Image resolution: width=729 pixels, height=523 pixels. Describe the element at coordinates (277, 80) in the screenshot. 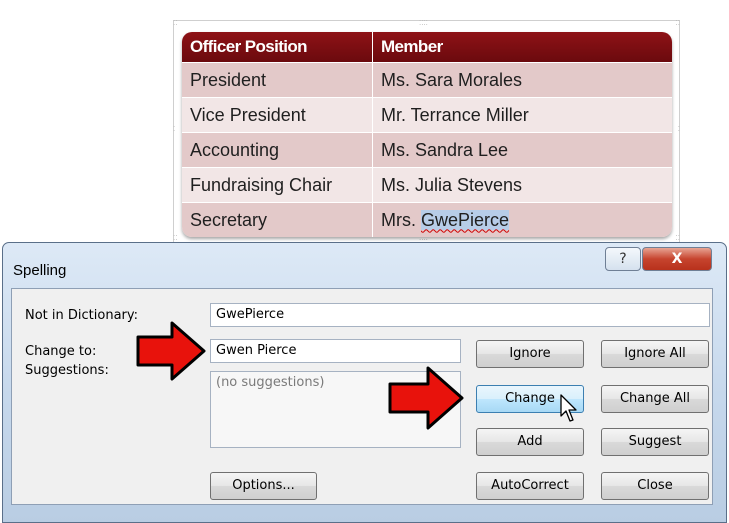

I see `cell-position: President` at that location.